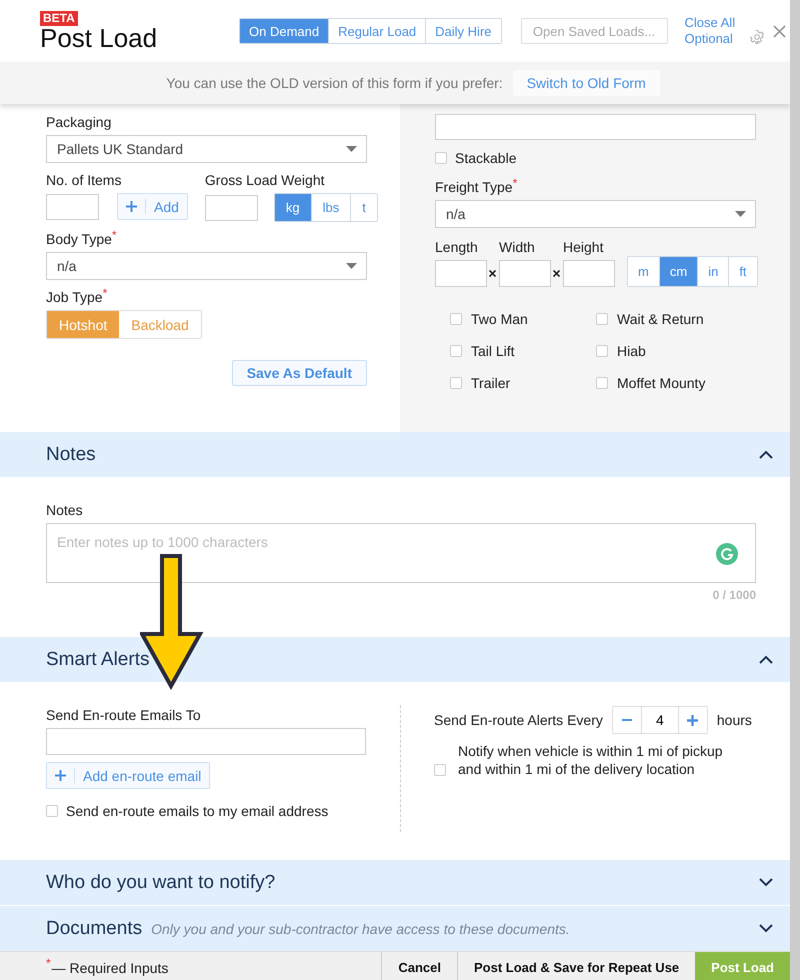 The height and width of the screenshot is (980, 800). Describe the element at coordinates (712, 271) in the screenshot. I see `unit-toggle: in` at that location.